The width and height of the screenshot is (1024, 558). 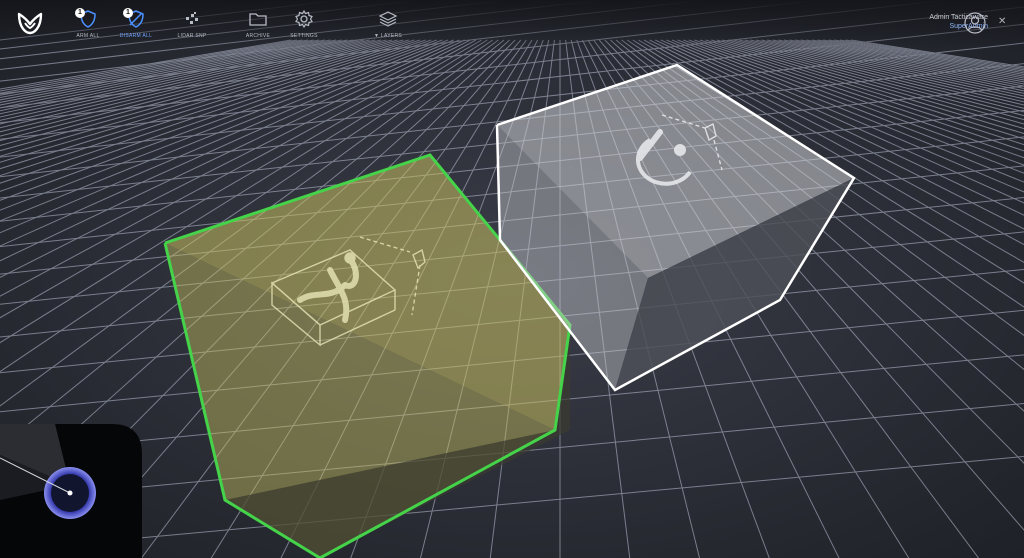 I want to click on lidar-points-icon, so click(x=192, y=18).